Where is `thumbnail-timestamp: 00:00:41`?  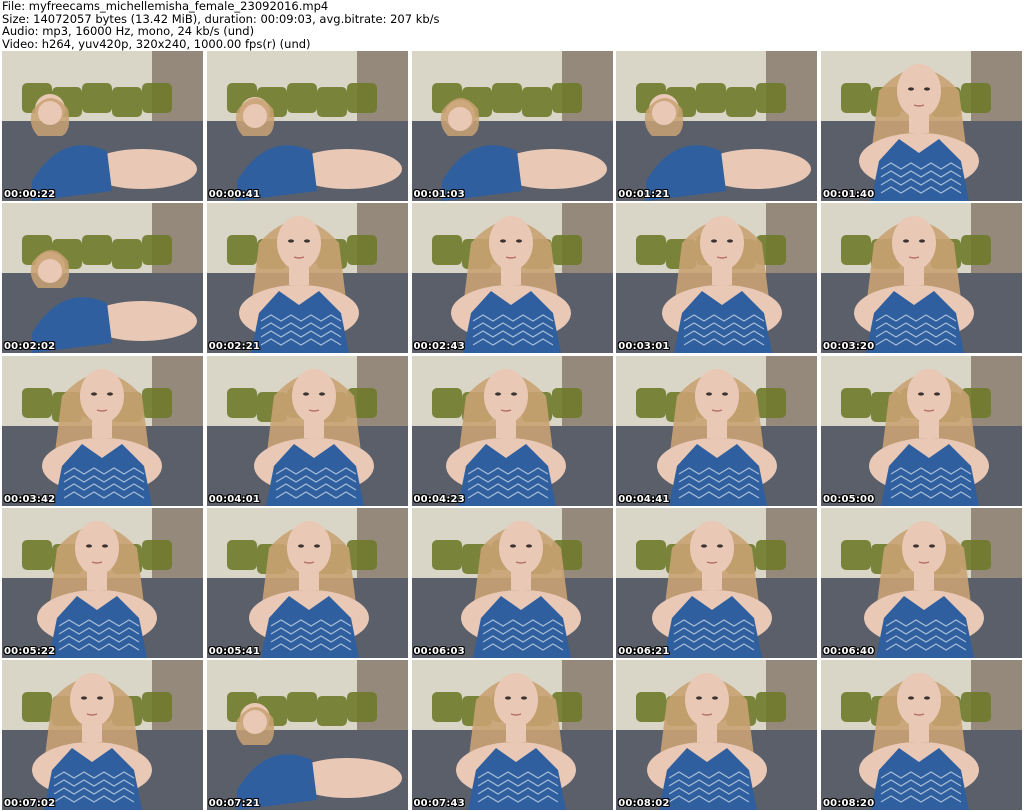 thumbnail-timestamp: 00:00:41 is located at coordinates (234, 194).